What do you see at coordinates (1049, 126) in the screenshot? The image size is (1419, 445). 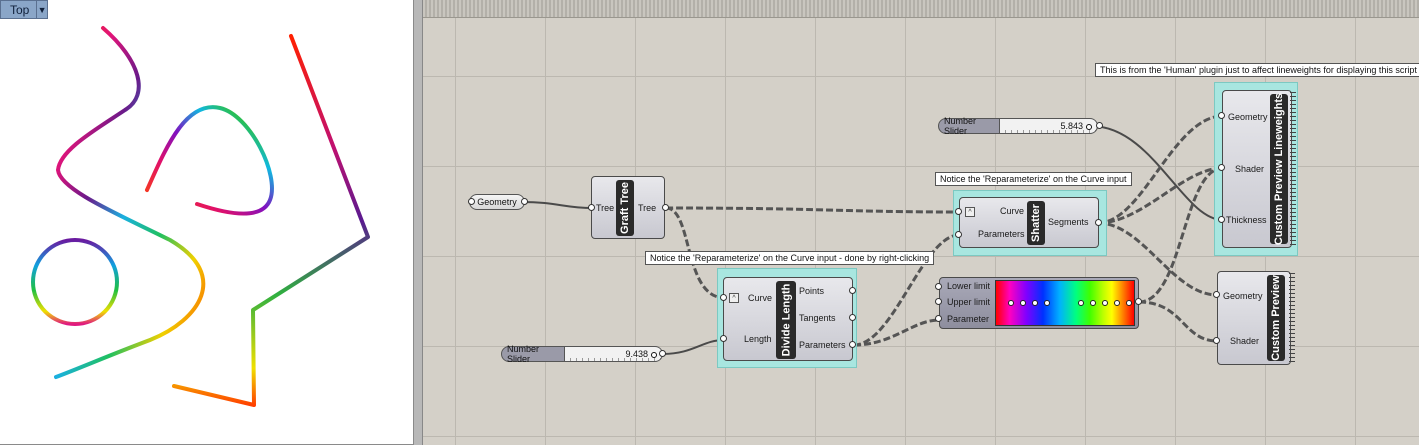 I see `slider-track: 5.843` at bounding box center [1049, 126].